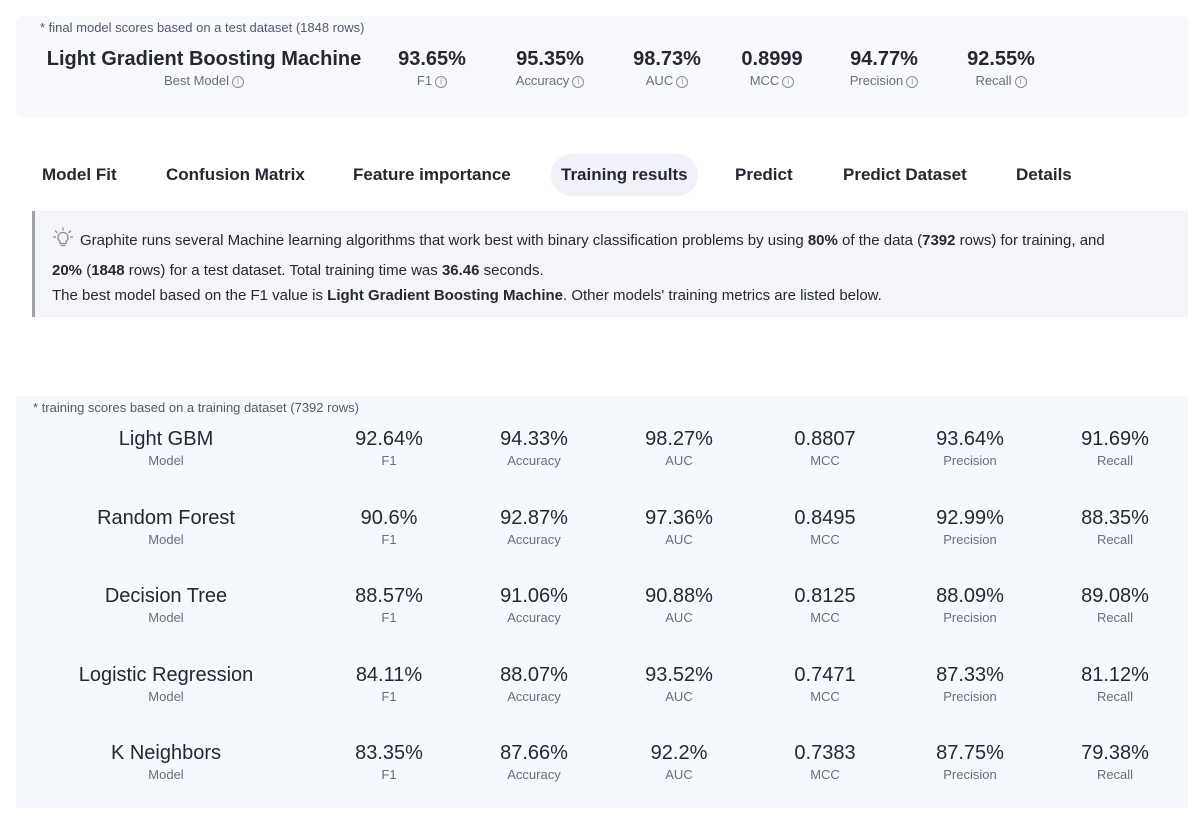 This screenshot has height=819, width=1200. I want to click on auc-cell: 90.88% AUC, so click(679, 605).